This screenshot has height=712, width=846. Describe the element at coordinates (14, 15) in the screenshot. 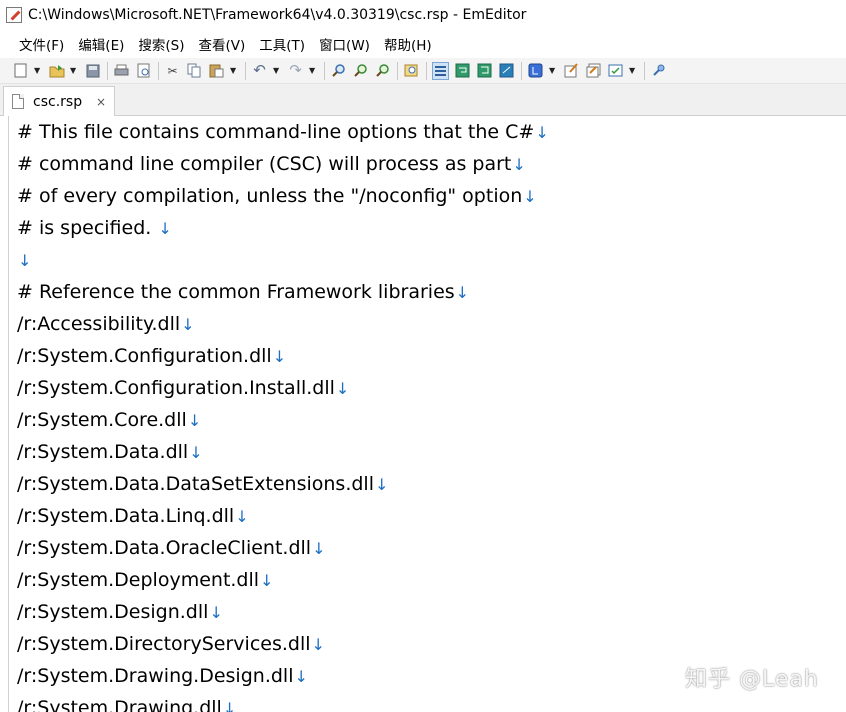

I see `emeditor-app-icon` at that location.